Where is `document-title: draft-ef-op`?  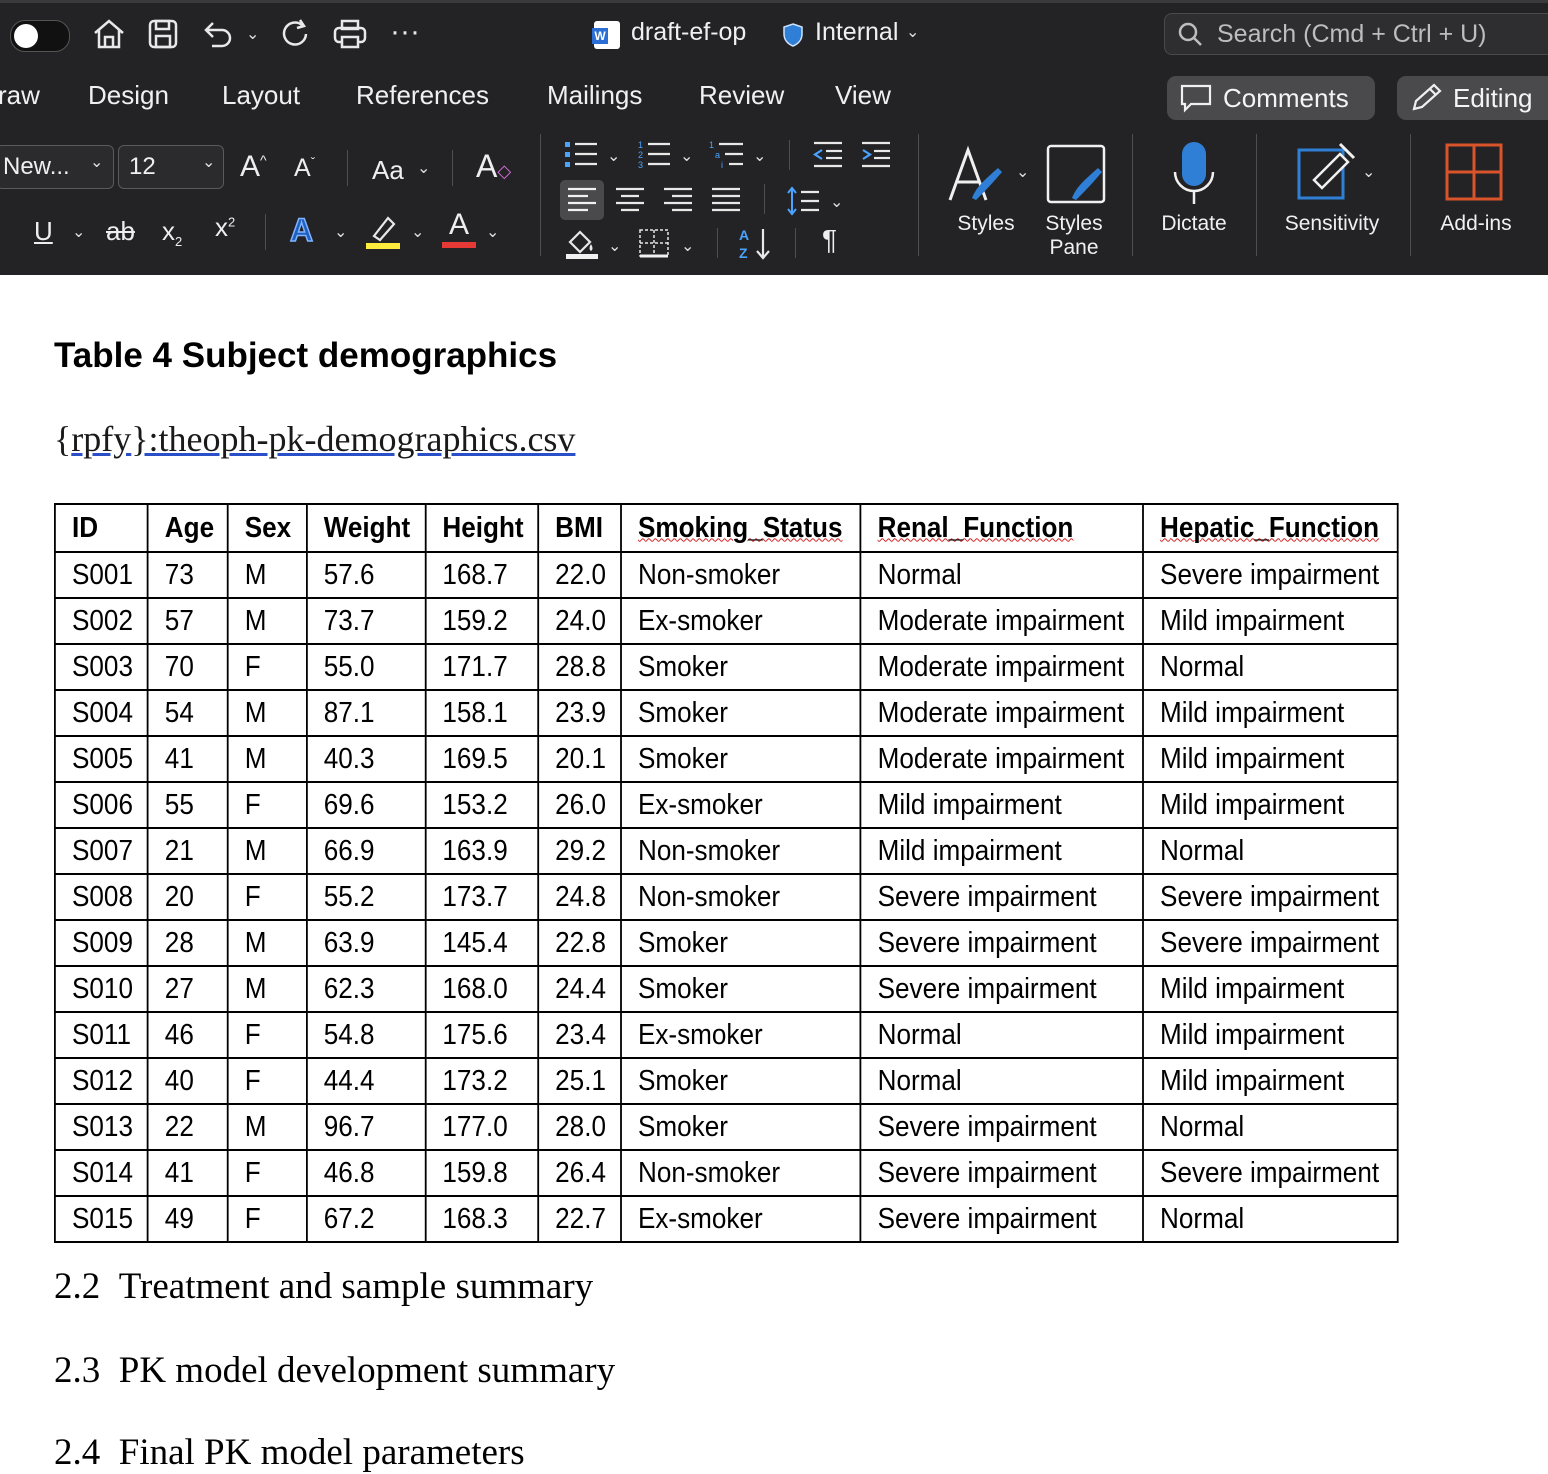
document-title: draft-ef-op is located at coordinates (688, 32).